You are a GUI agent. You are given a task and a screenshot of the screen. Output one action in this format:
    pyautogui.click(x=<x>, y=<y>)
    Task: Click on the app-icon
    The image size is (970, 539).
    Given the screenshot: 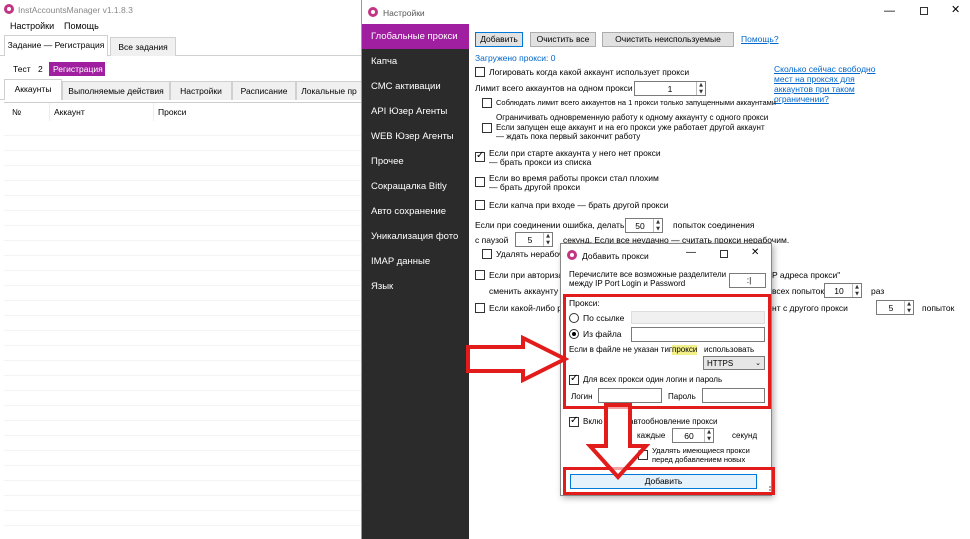 What is the action you would take?
    pyautogui.click(x=9, y=9)
    